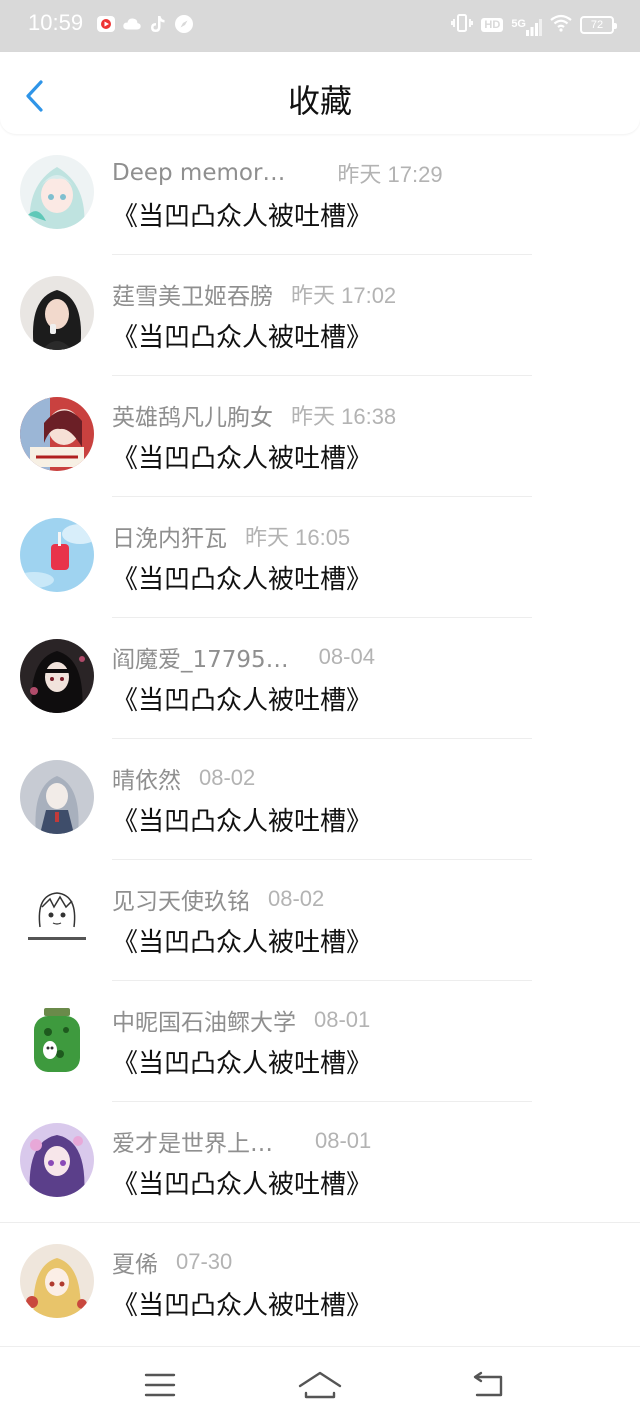 The height and width of the screenshot is (1422, 640). What do you see at coordinates (492, 25) in the screenshot?
I see `hd-badge: HD` at bounding box center [492, 25].